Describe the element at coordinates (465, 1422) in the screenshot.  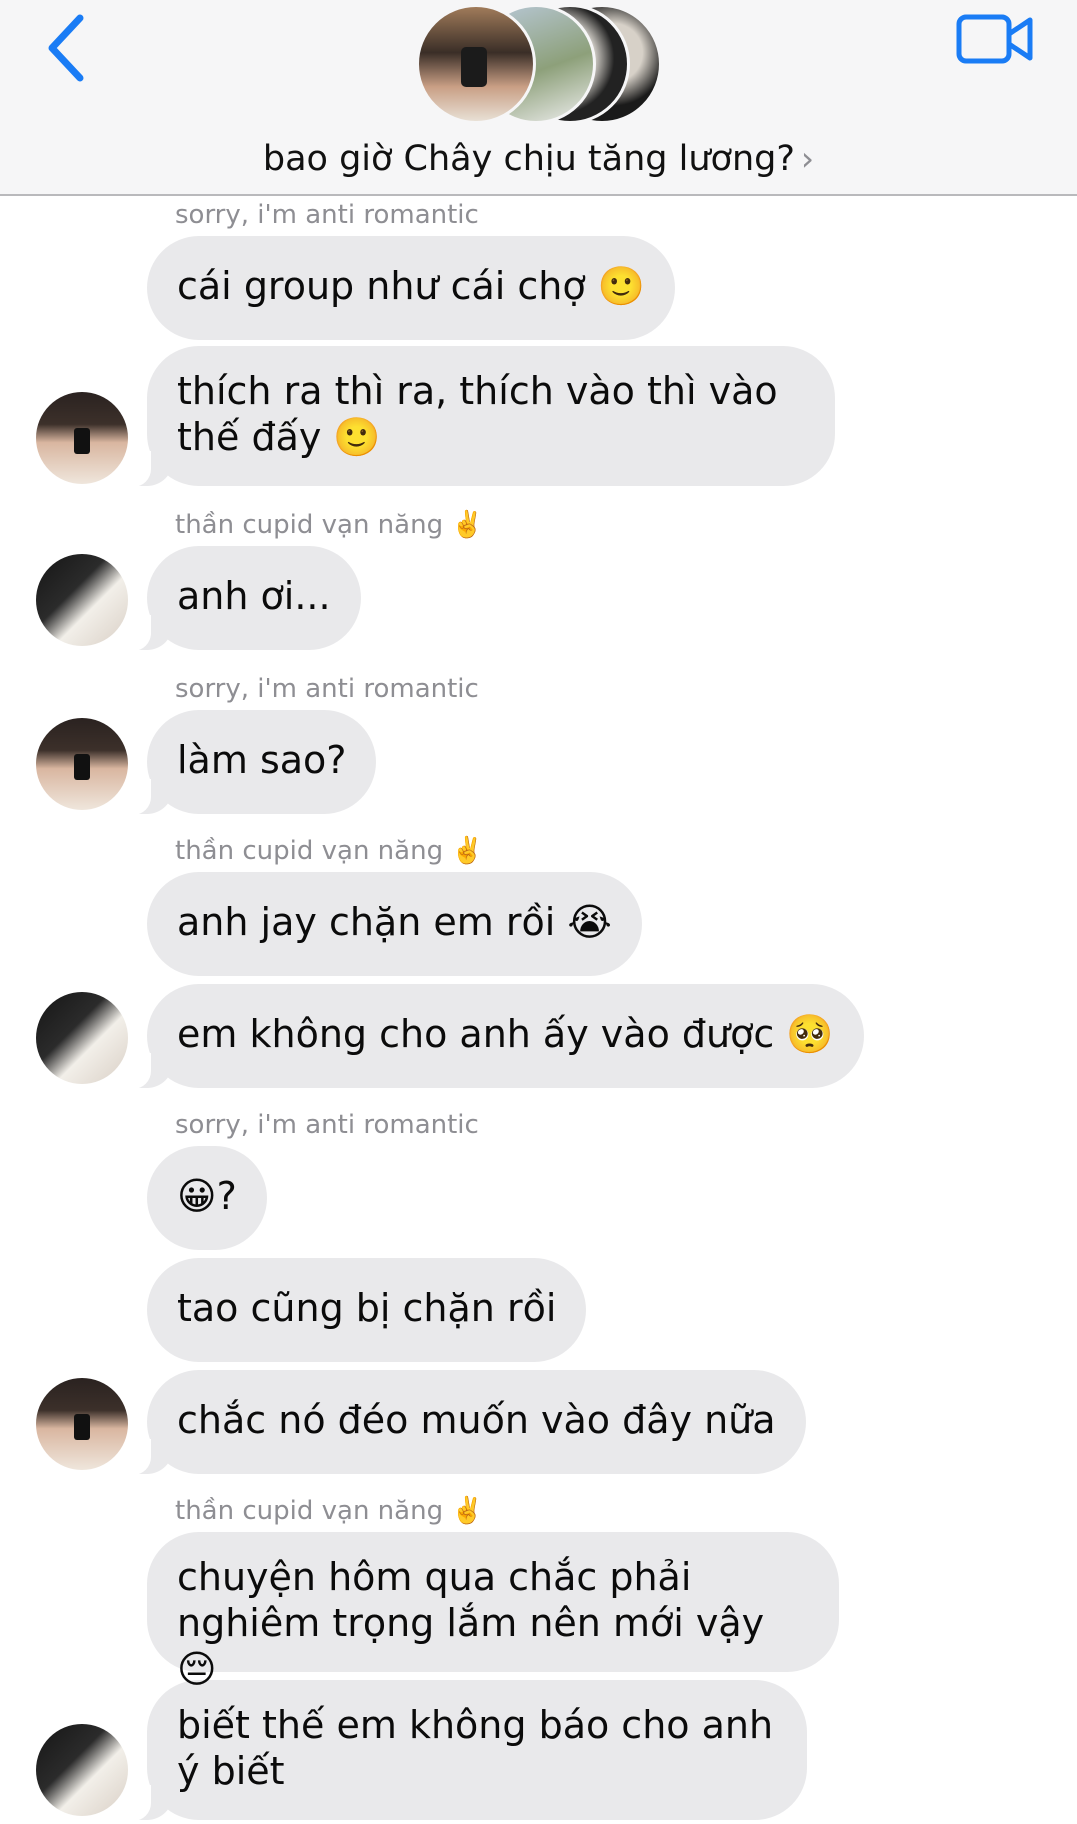
I see `message-bubble: chắc nó đéo muốn vào đây nữa` at that location.